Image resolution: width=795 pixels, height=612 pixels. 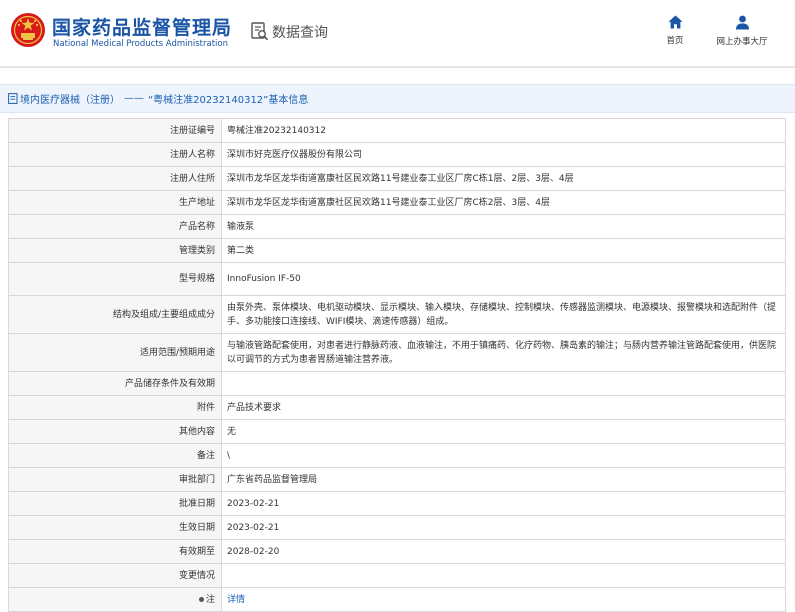 I want to click on field-label: 生产地址, so click(x=115, y=202).